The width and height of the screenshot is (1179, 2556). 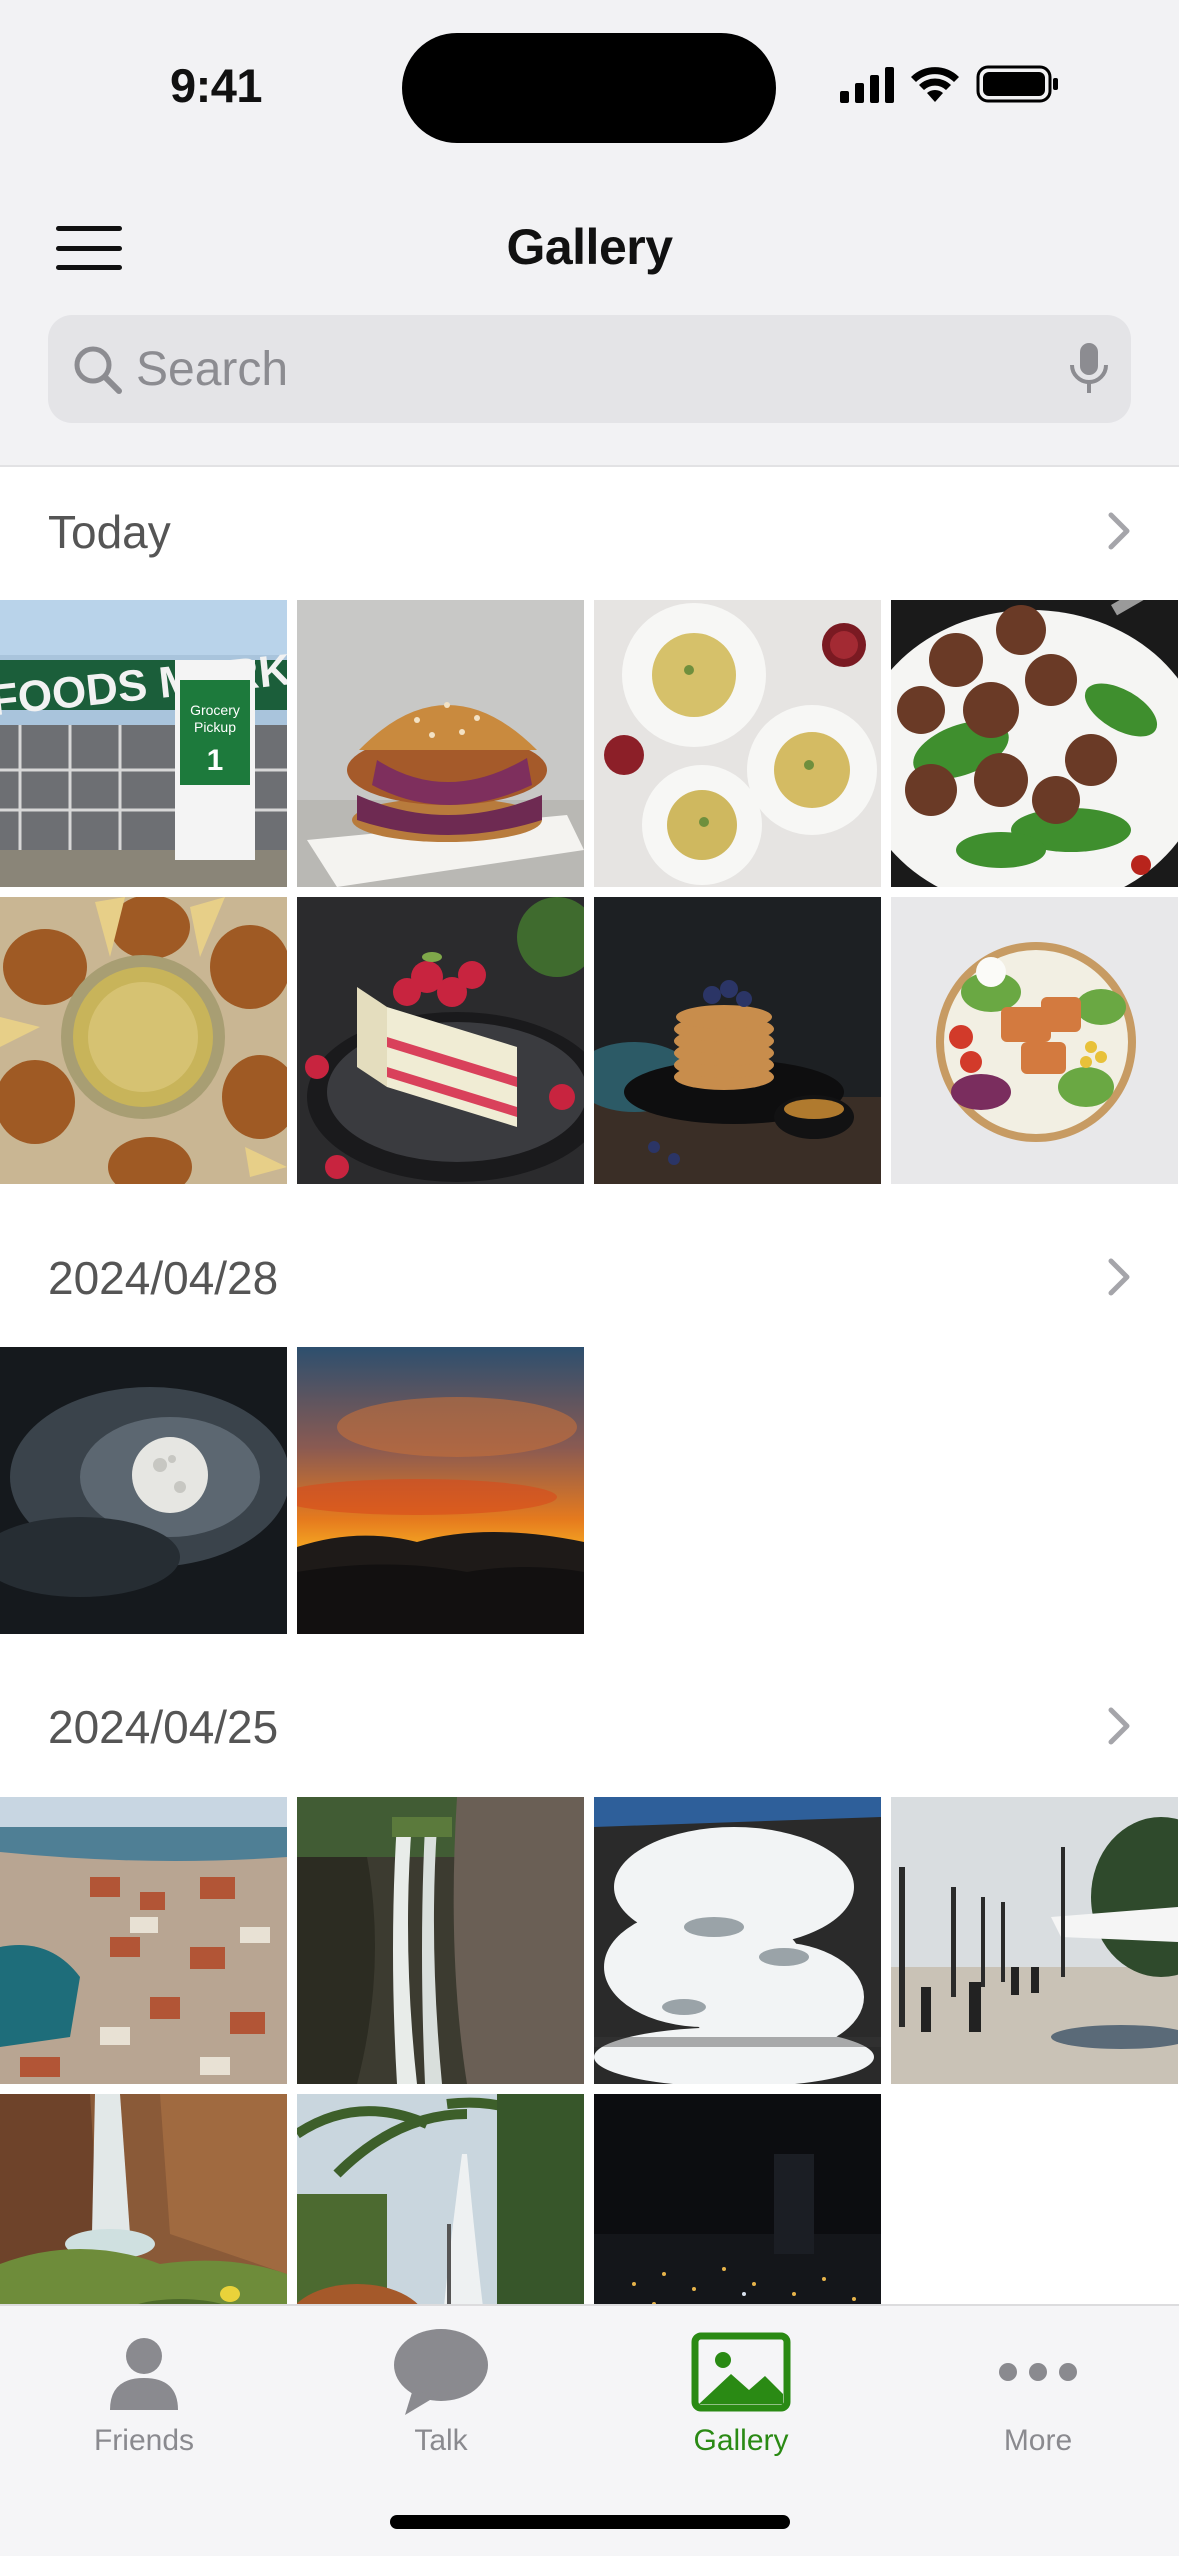 I want to click on wifi-icon, so click(x=935, y=84).